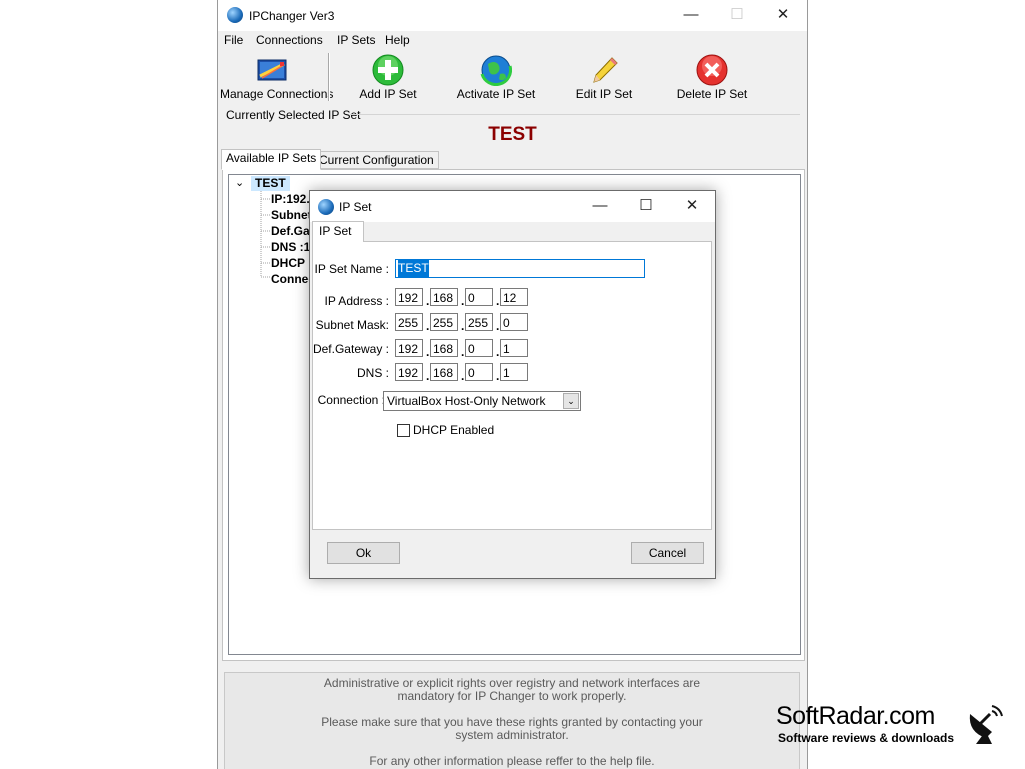 Image resolution: width=1025 pixels, height=769 pixels. What do you see at coordinates (388, 70) in the screenshot?
I see `add-icon` at bounding box center [388, 70].